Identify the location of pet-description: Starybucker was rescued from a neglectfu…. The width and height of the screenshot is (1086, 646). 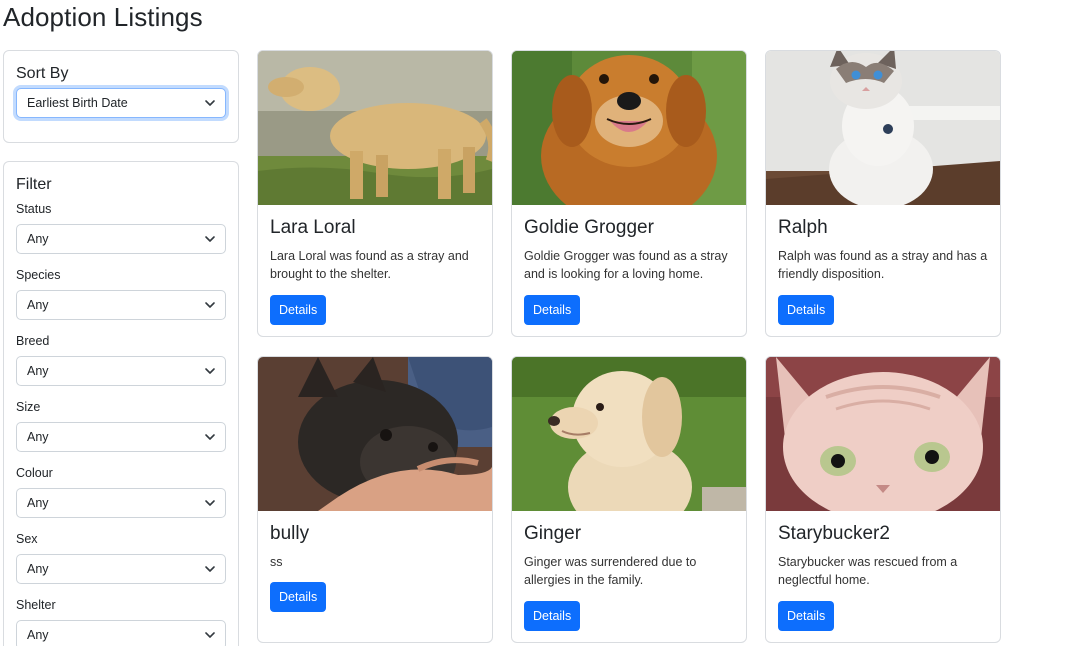
(868, 571).